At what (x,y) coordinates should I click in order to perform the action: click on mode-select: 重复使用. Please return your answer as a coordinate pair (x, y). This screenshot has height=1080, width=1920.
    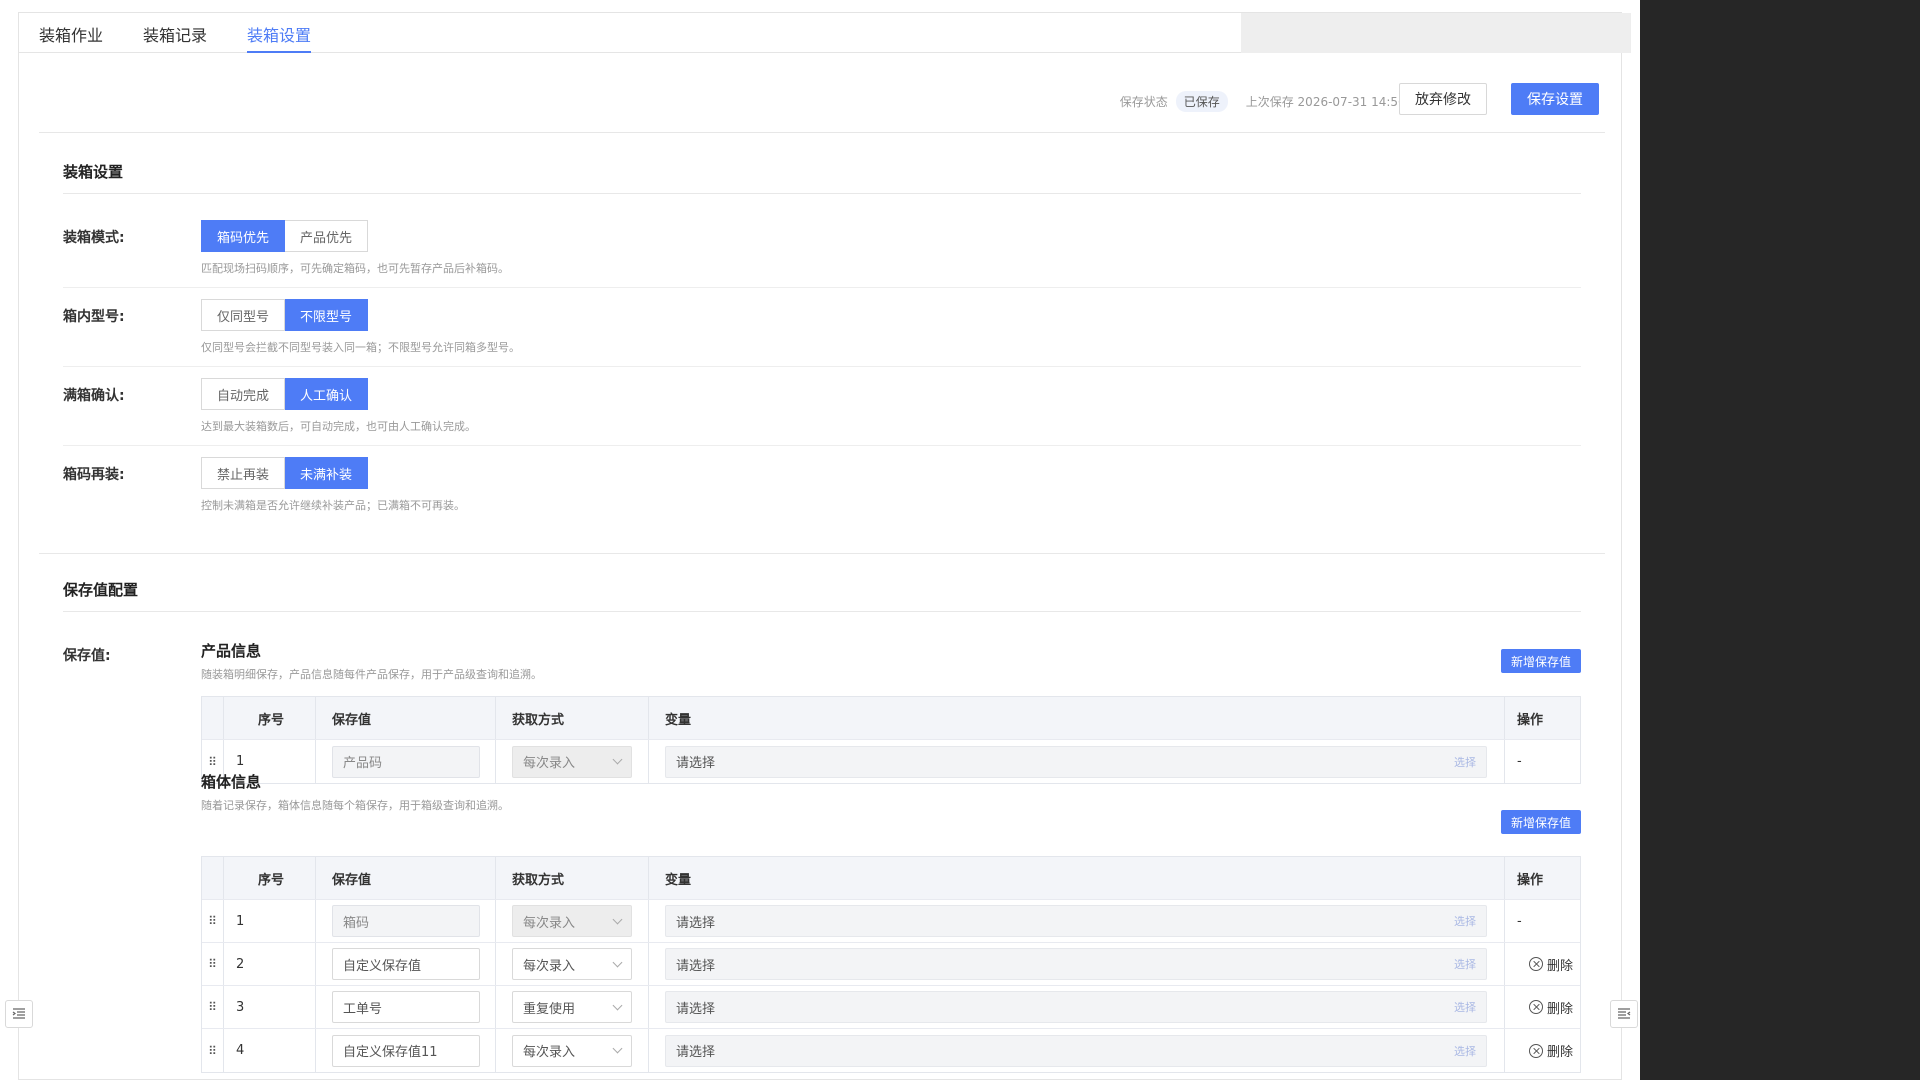
    Looking at the image, I should click on (572, 1007).